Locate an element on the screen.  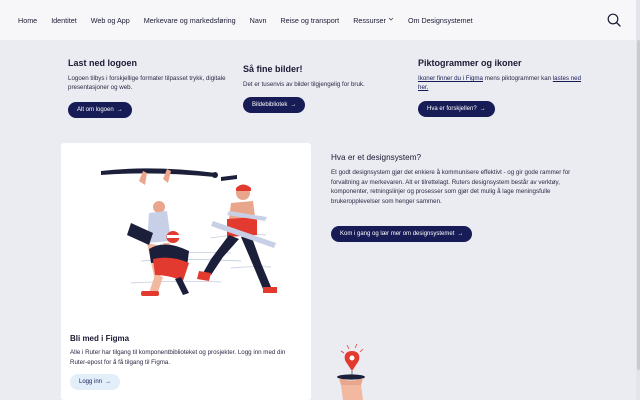
page-scrollbar is located at coordinates (638, 200).